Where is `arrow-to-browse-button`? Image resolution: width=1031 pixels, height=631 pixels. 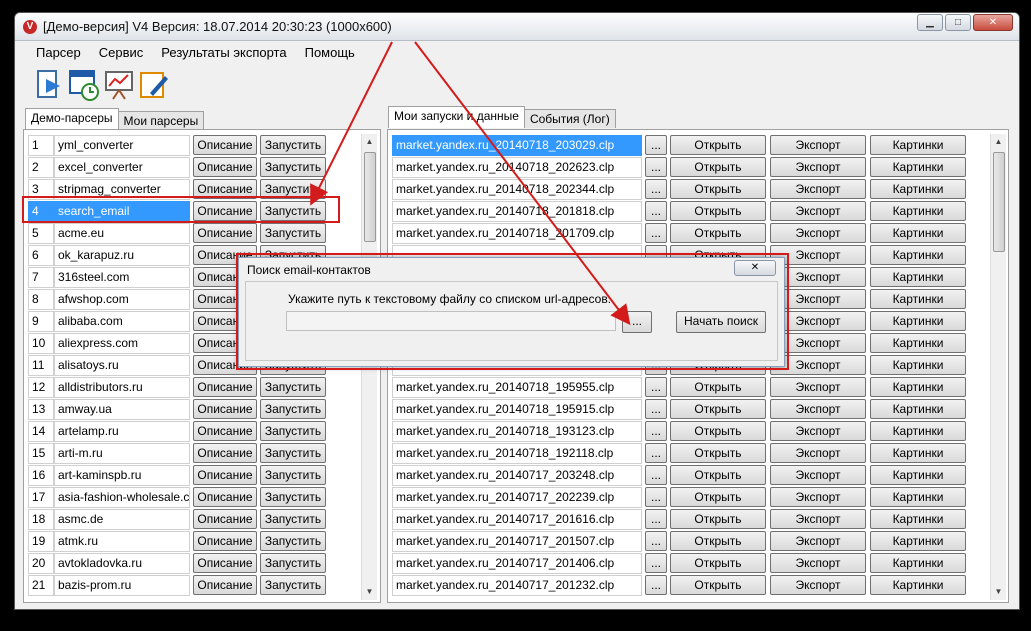
arrow-to-browse-button is located at coordinates (522, 183).